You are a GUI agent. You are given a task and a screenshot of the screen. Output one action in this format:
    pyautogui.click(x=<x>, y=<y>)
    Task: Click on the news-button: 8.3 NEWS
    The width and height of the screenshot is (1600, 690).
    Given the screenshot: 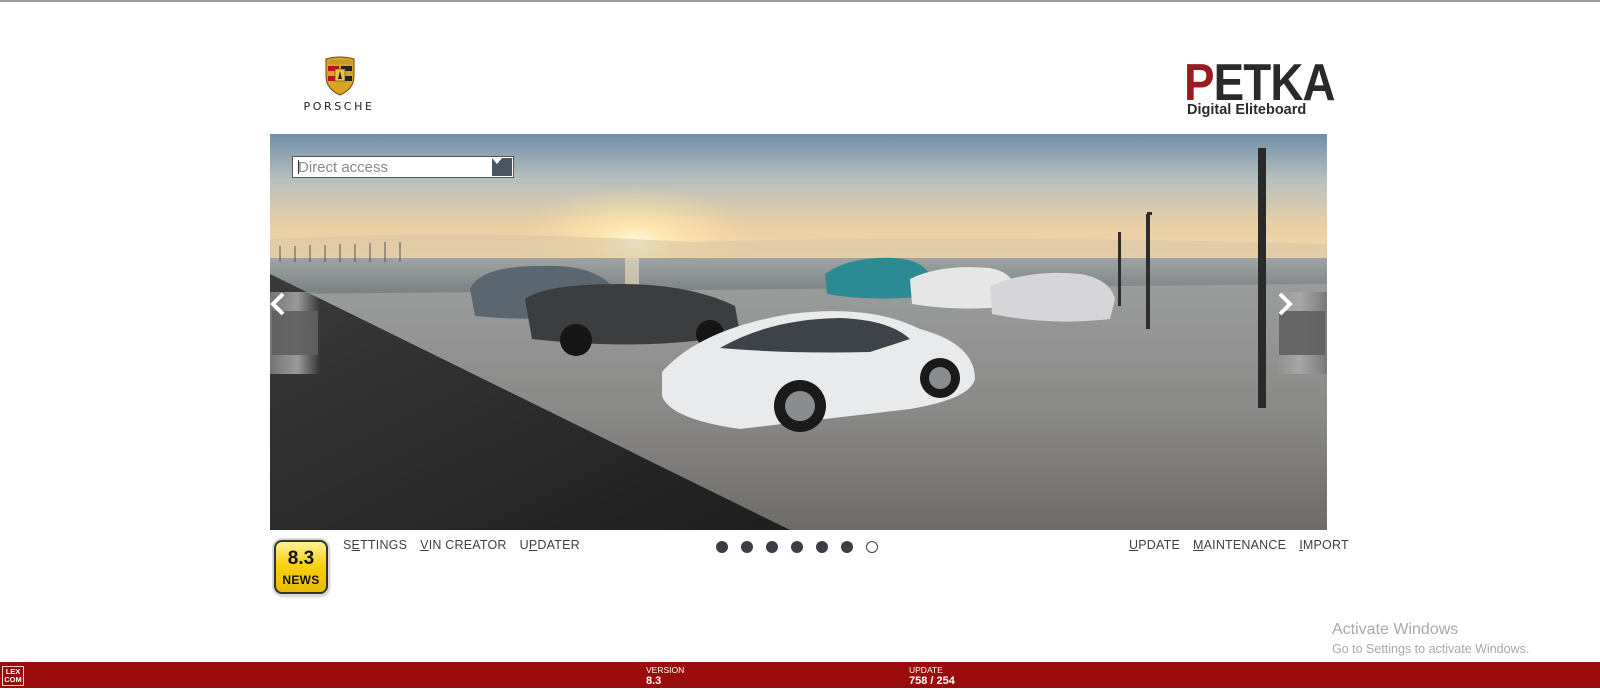 What is the action you would take?
    pyautogui.click(x=301, y=567)
    